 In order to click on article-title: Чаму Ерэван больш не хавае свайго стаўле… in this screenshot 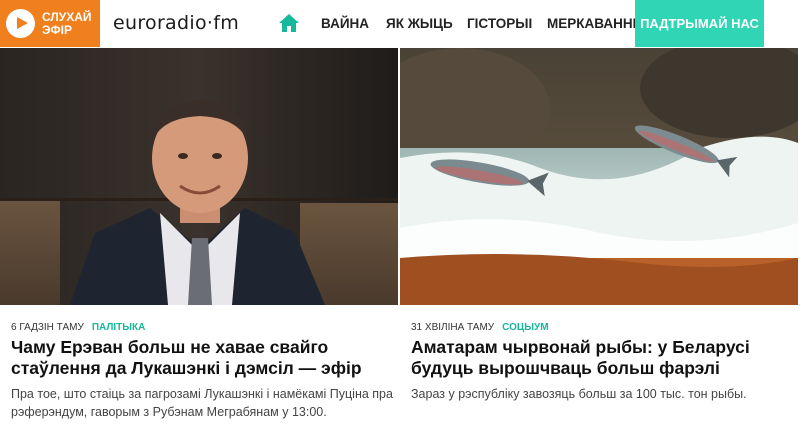, I will do `click(203, 358)`.